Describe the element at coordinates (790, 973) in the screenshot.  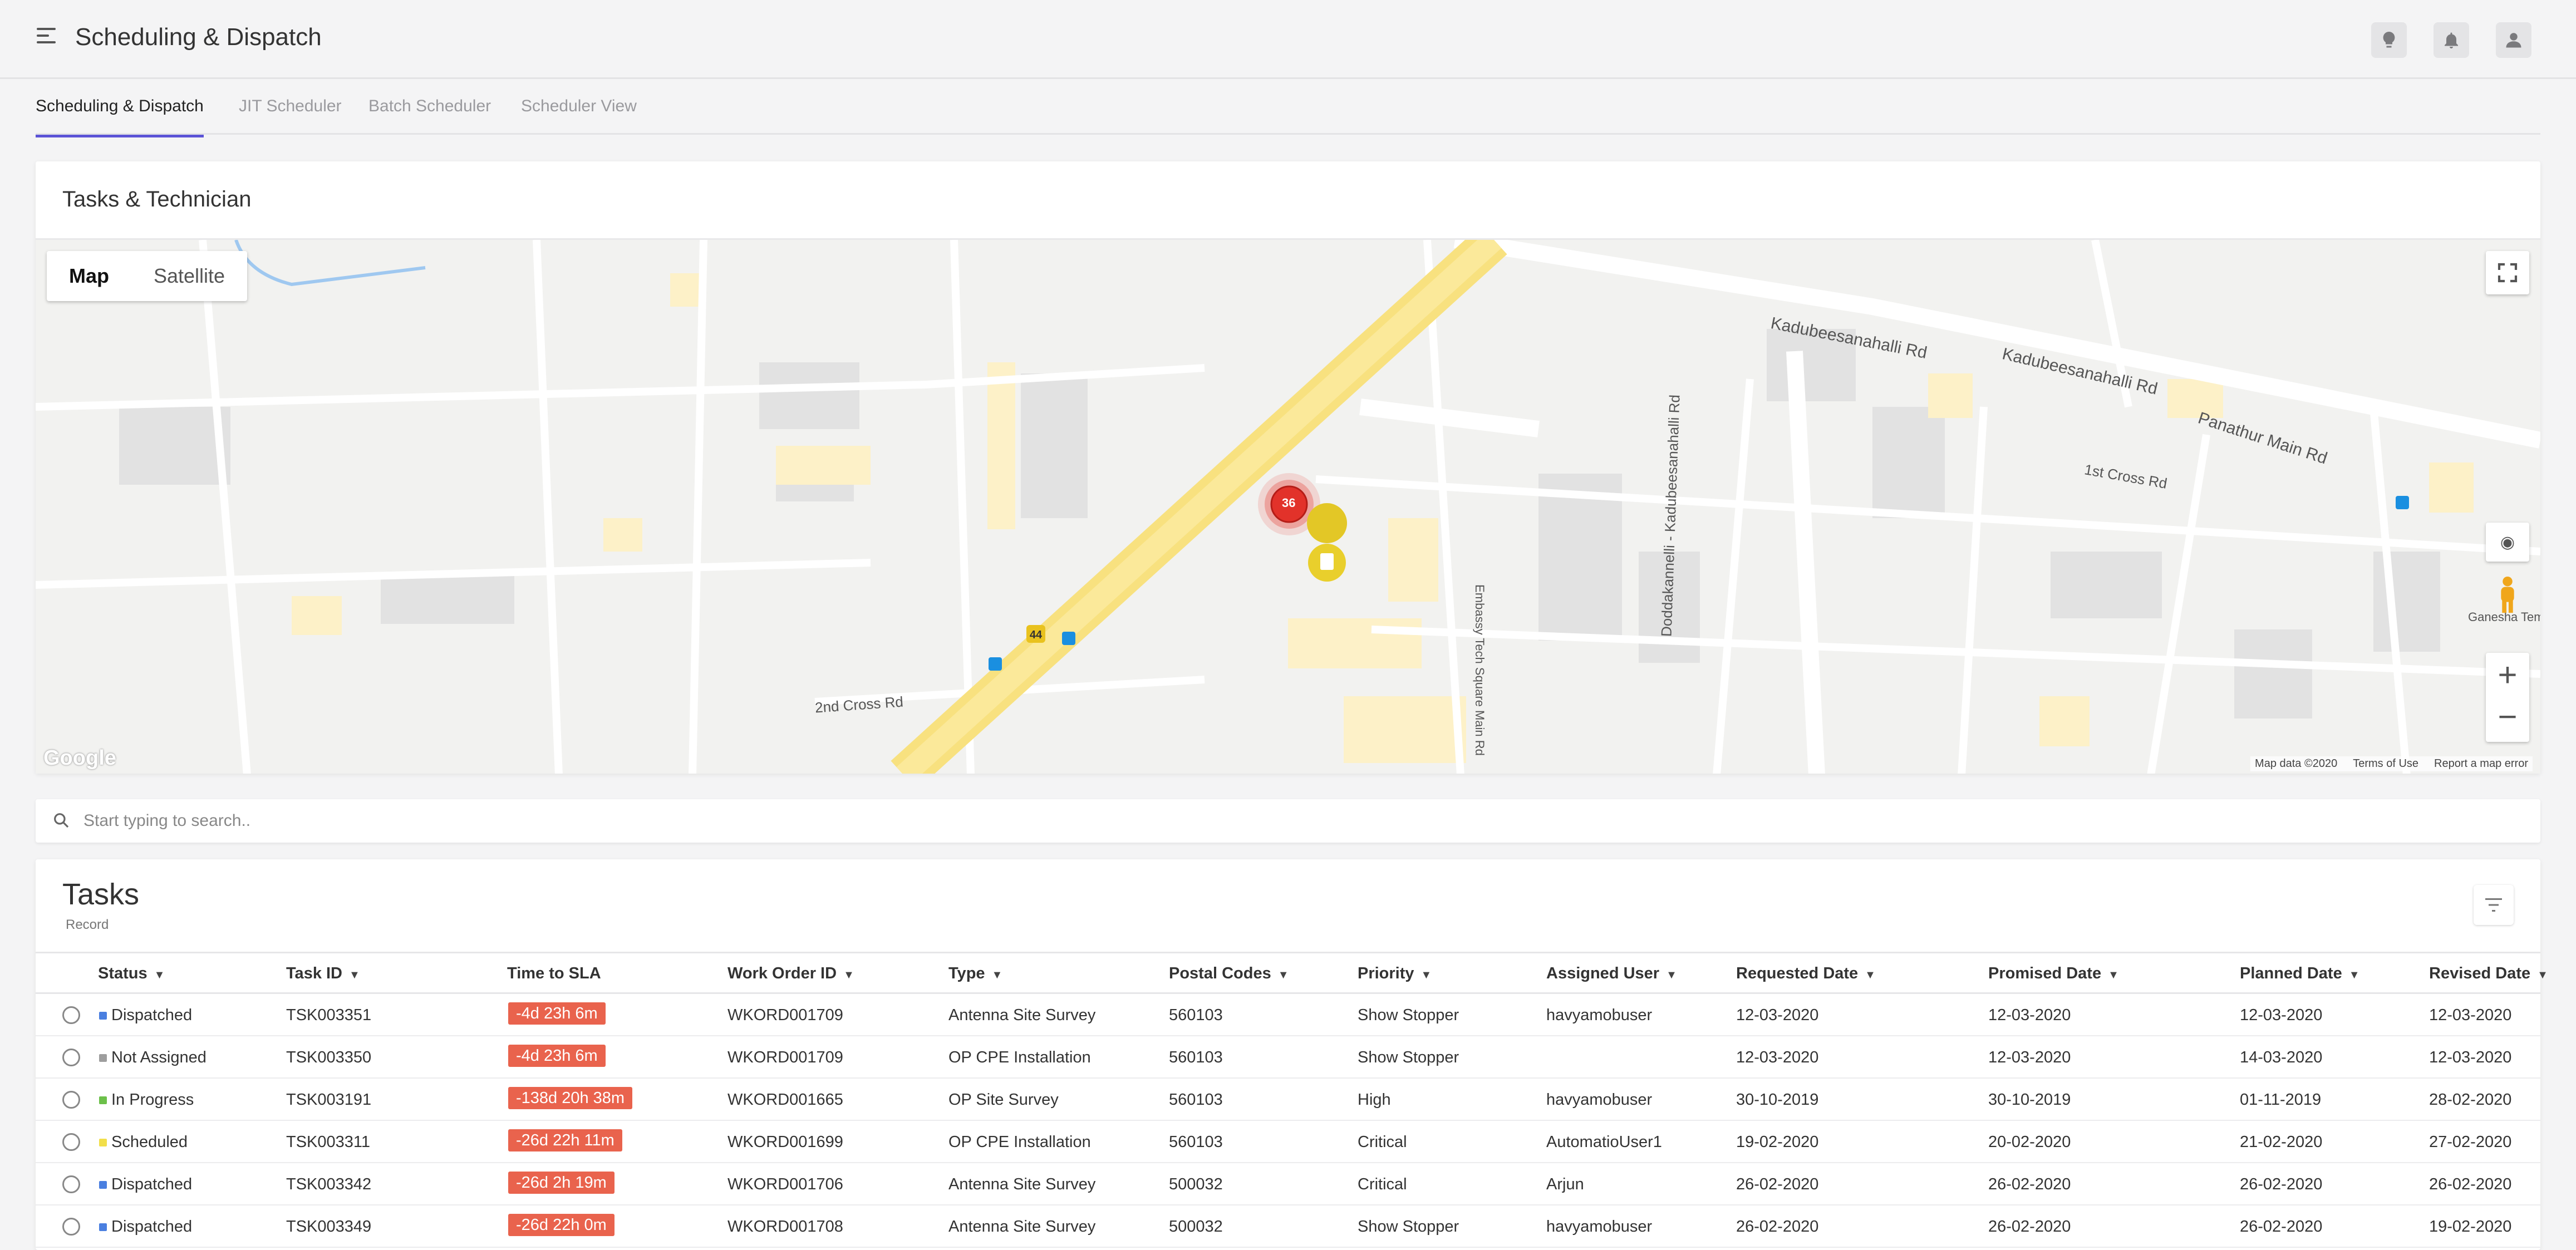
I see `column-work-order-id: Work Order ID ▼` at that location.